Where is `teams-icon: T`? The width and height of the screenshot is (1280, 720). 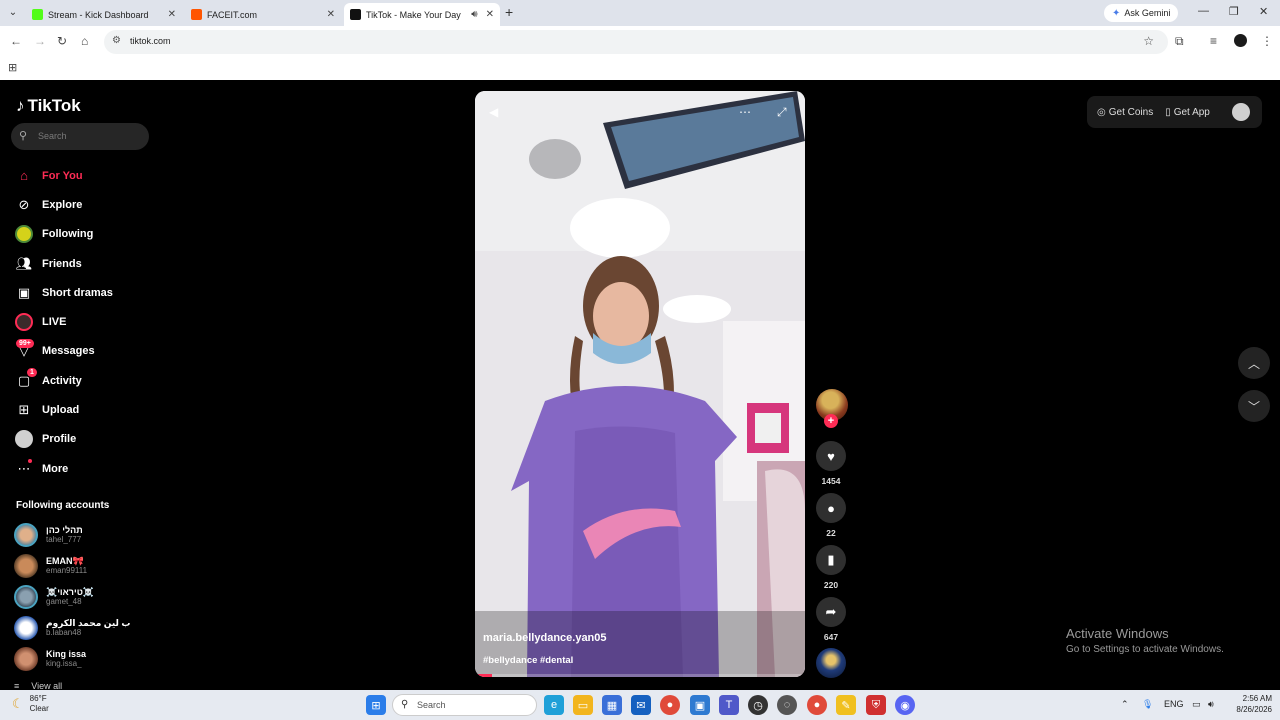 teams-icon: T is located at coordinates (729, 705).